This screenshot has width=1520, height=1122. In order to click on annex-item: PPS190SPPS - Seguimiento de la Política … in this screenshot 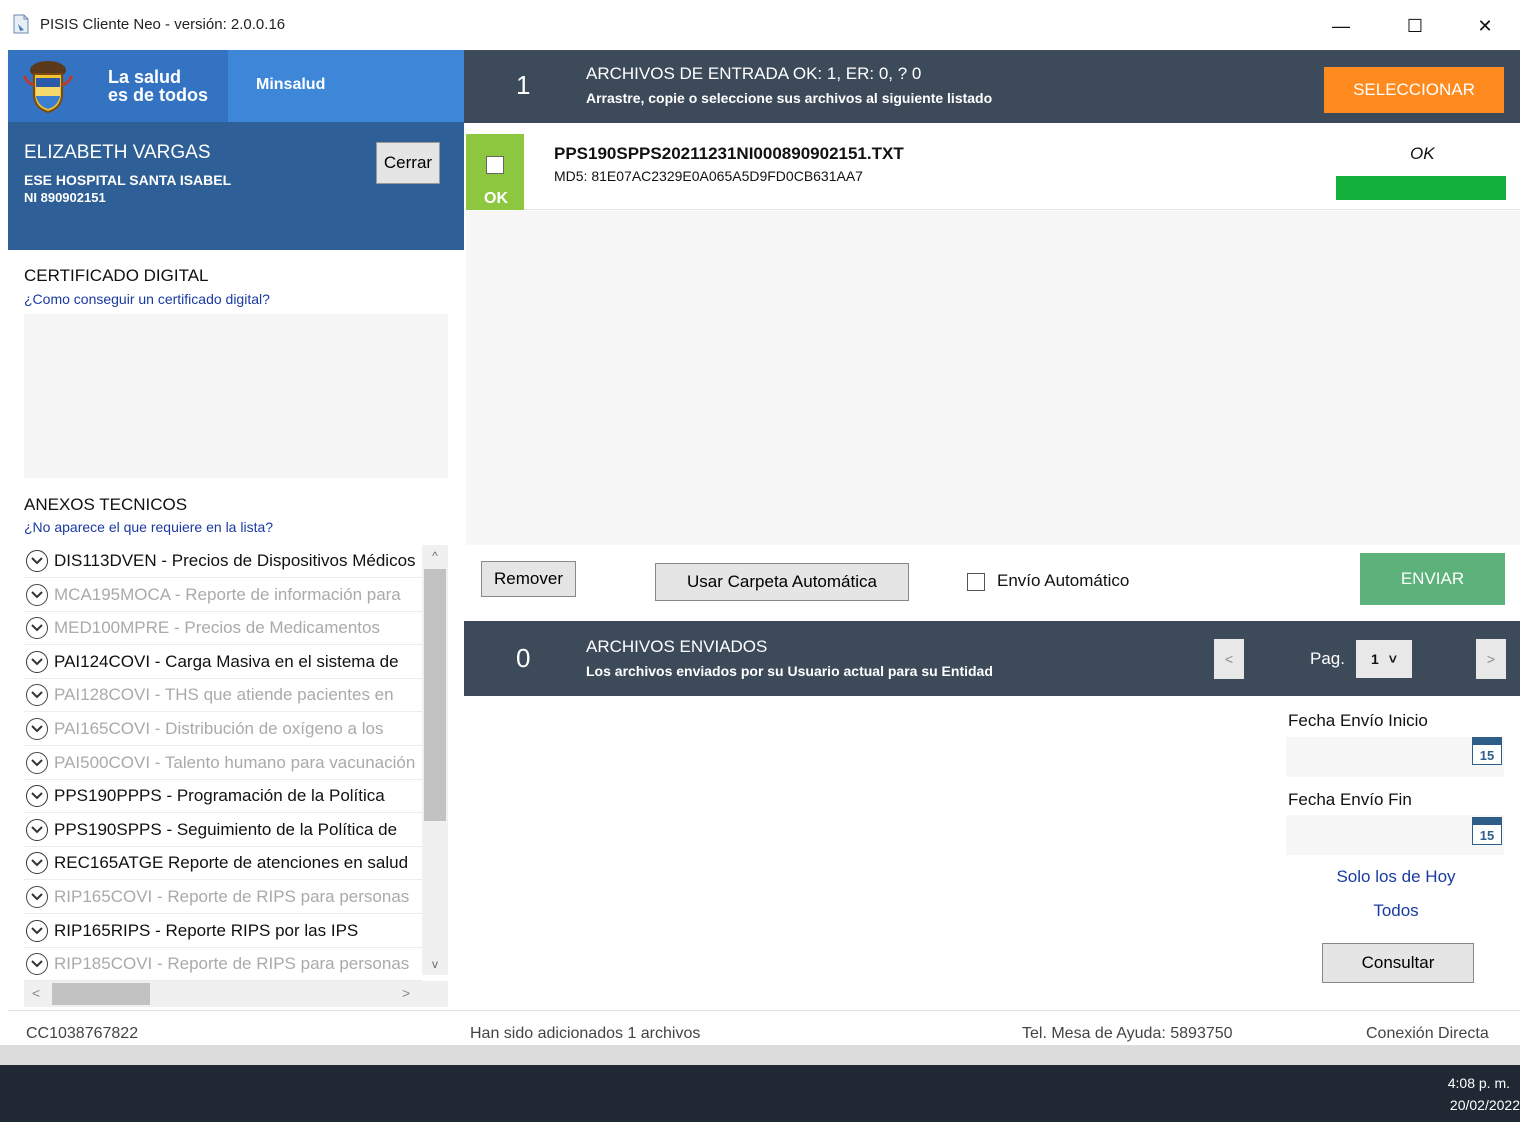, I will do `click(223, 830)`.